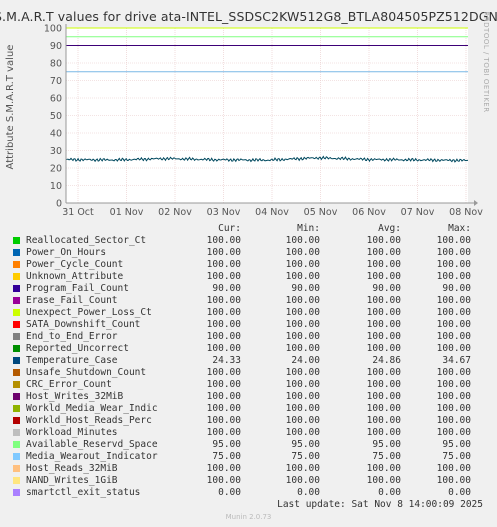 The width and height of the screenshot is (497, 527). I want to click on legend-value-min: 24.00, so click(305, 360).